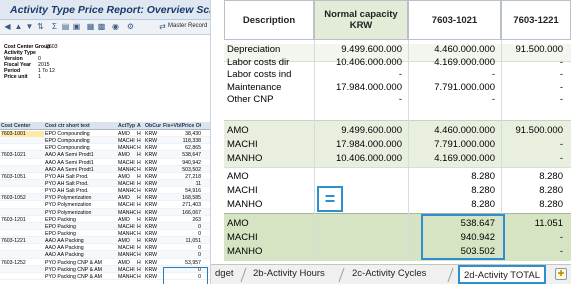  What do you see at coordinates (101, 27) in the screenshot?
I see `graphic-icon: ▩` at bounding box center [101, 27].